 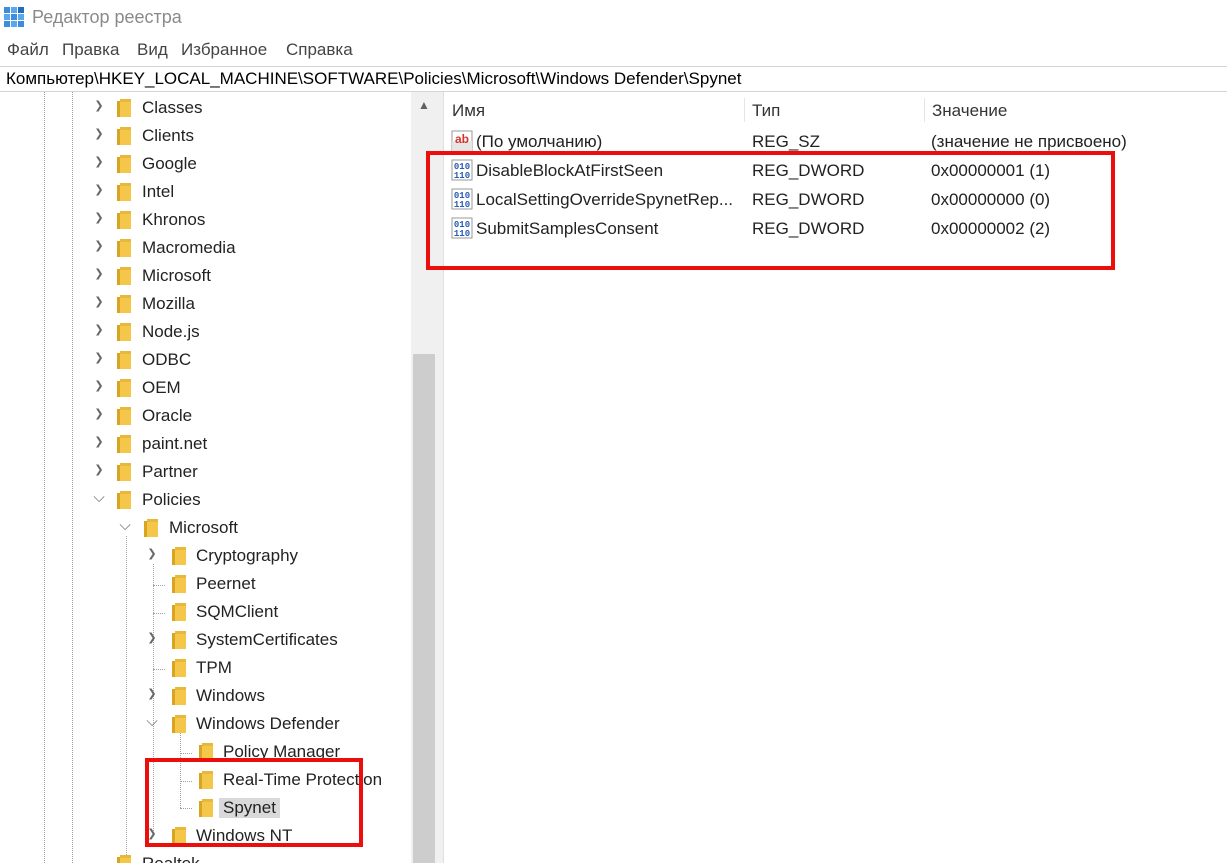 What do you see at coordinates (205, 500) in the screenshot?
I see `tree-item-policies: ⌵ Policies` at bounding box center [205, 500].